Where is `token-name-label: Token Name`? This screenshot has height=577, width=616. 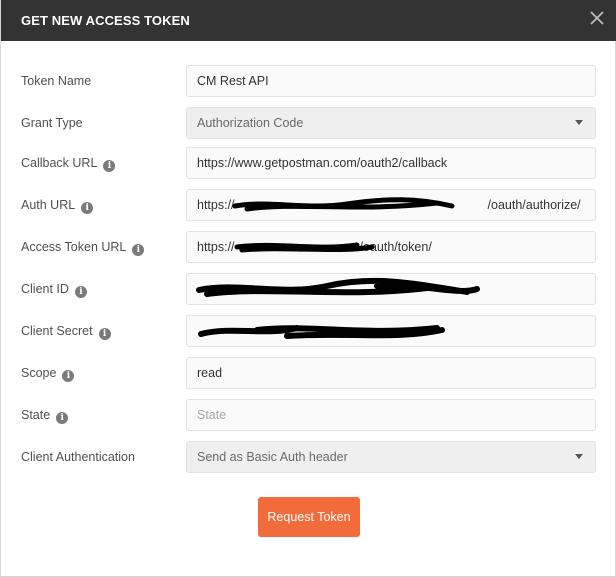
token-name-label: Token Name is located at coordinates (56, 81).